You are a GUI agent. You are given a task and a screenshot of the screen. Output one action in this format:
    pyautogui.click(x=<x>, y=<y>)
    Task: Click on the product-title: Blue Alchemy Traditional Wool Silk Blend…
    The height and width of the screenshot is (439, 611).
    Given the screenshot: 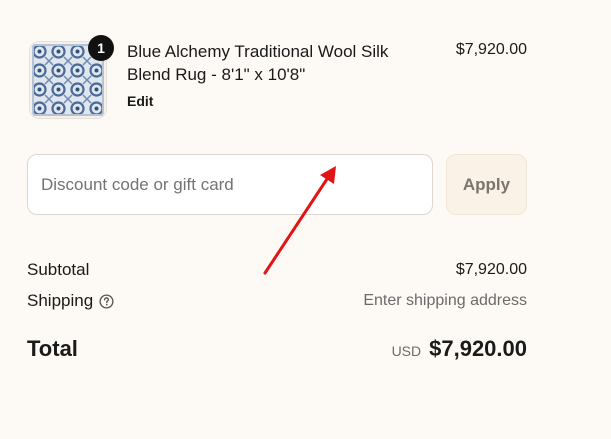 What is the action you would take?
    pyautogui.click(x=258, y=63)
    